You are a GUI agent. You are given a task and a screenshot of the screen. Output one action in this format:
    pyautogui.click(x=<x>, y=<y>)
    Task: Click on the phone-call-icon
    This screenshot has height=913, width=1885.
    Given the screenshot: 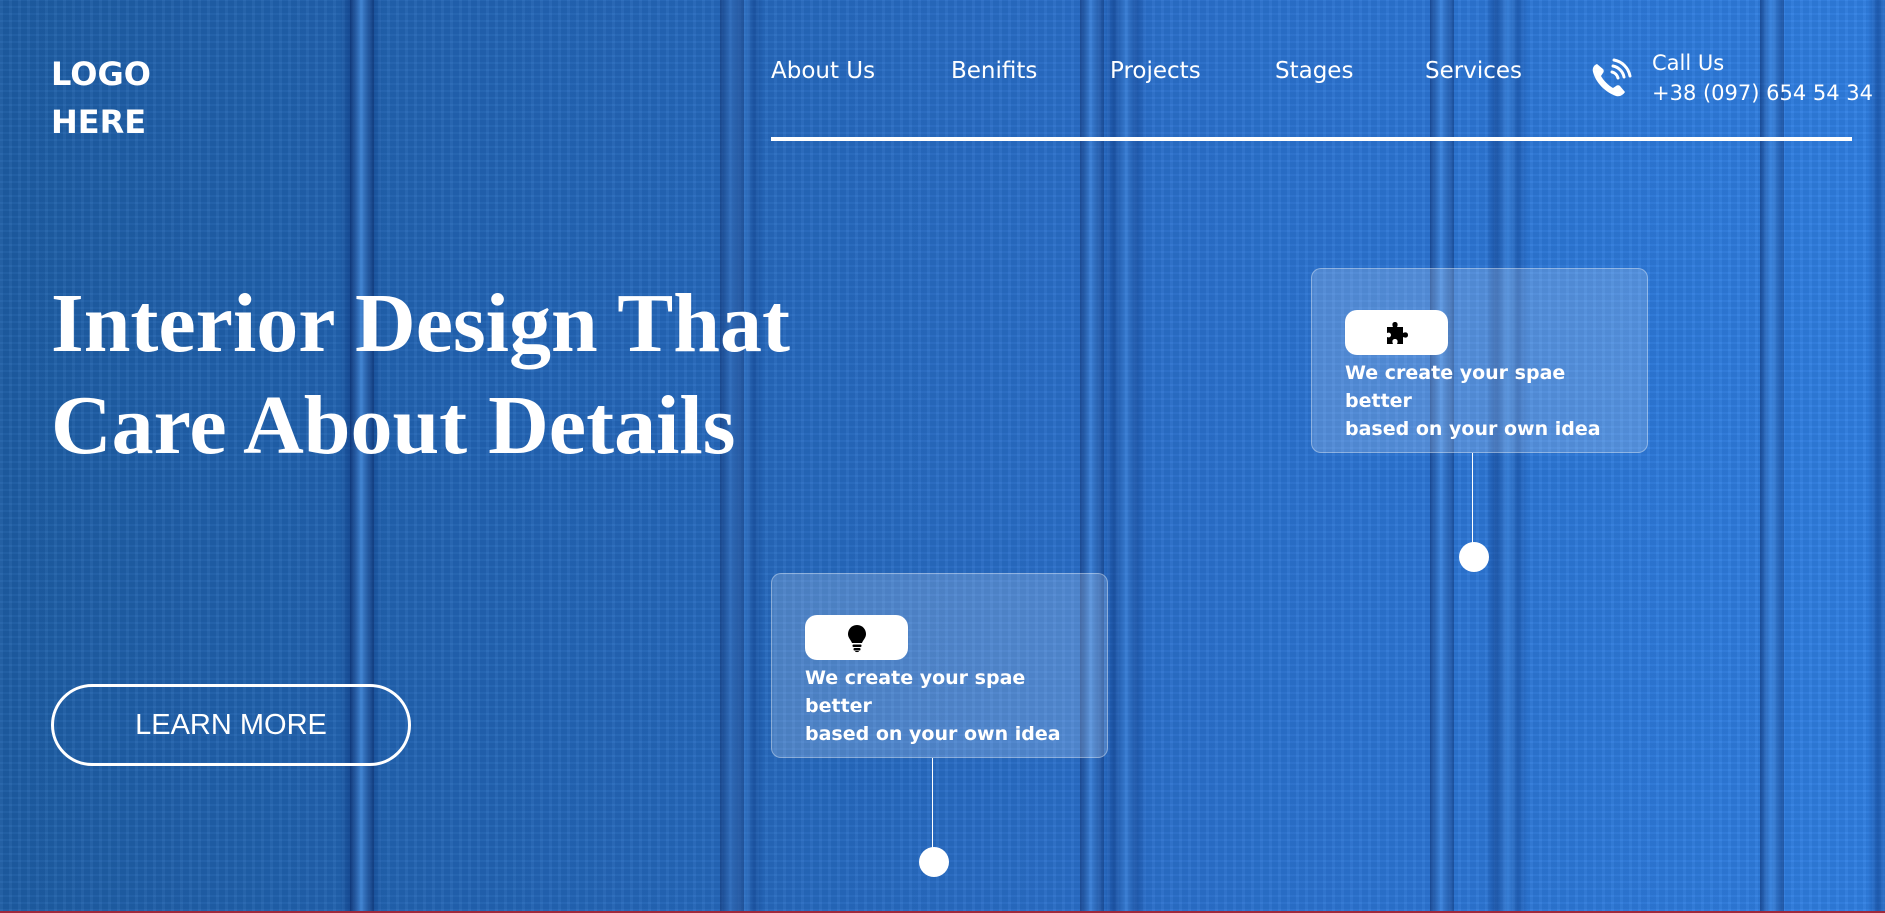 What is the action you would take?
    pyautogui.click(x=1612, y=77)
    